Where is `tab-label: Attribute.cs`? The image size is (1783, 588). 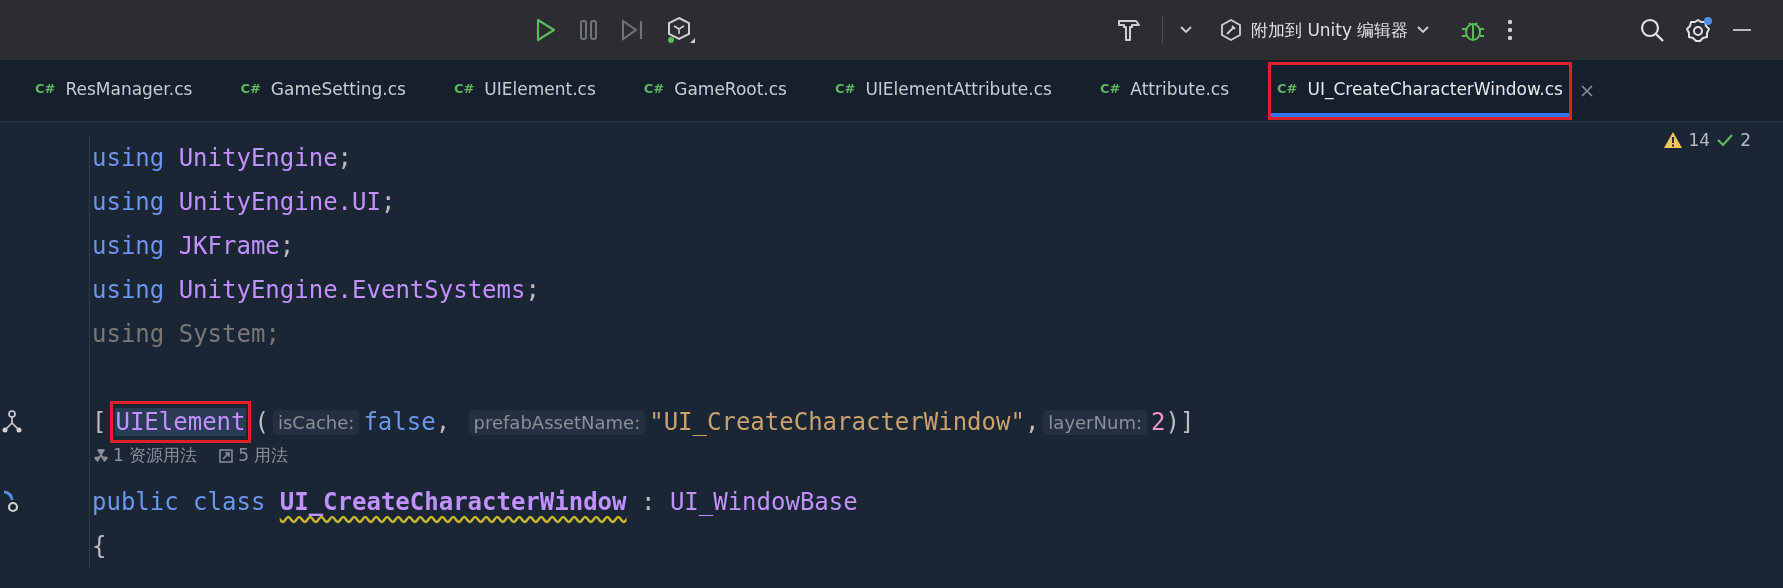 tab-label: Attribute.cs is located at coordinates (1180, 88).